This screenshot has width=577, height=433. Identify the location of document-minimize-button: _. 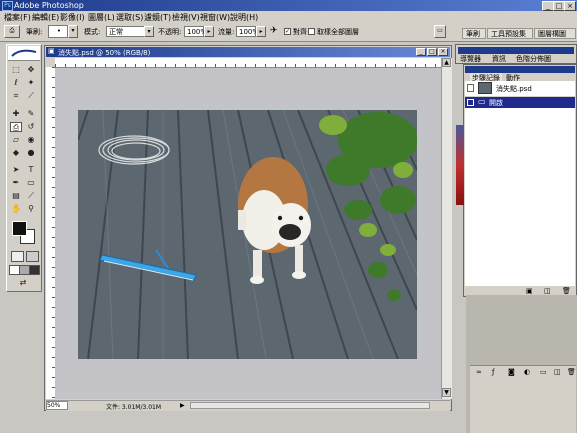
(421, 52).